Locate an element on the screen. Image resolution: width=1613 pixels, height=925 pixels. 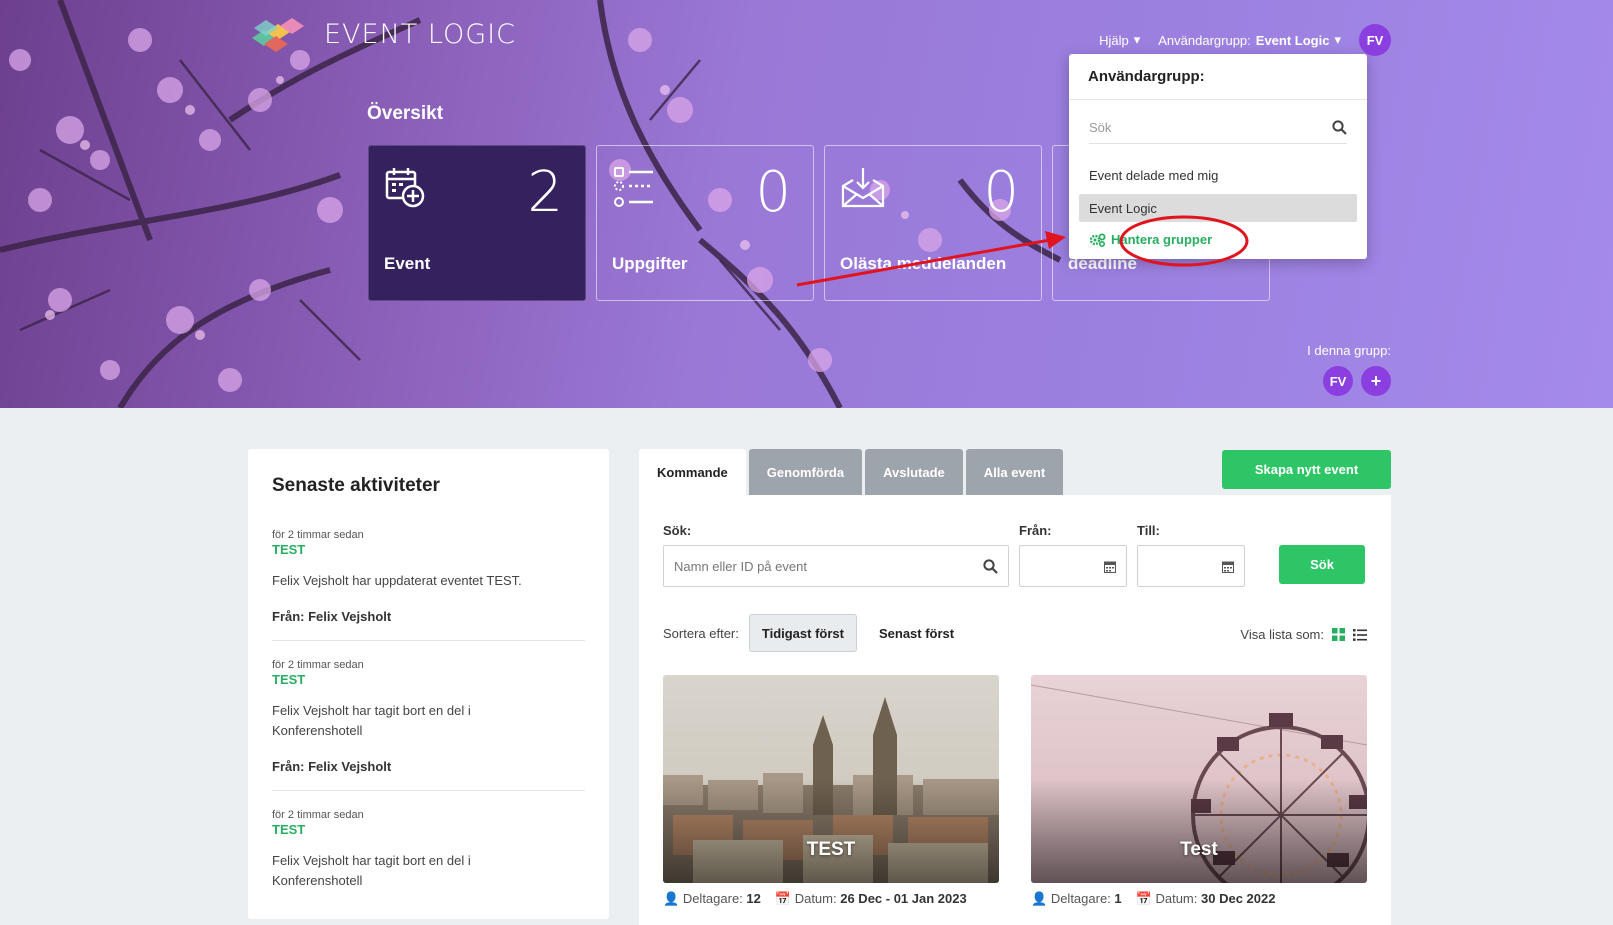
brand-logo: EVENT LOGIC is located at coordinates (382, 34).